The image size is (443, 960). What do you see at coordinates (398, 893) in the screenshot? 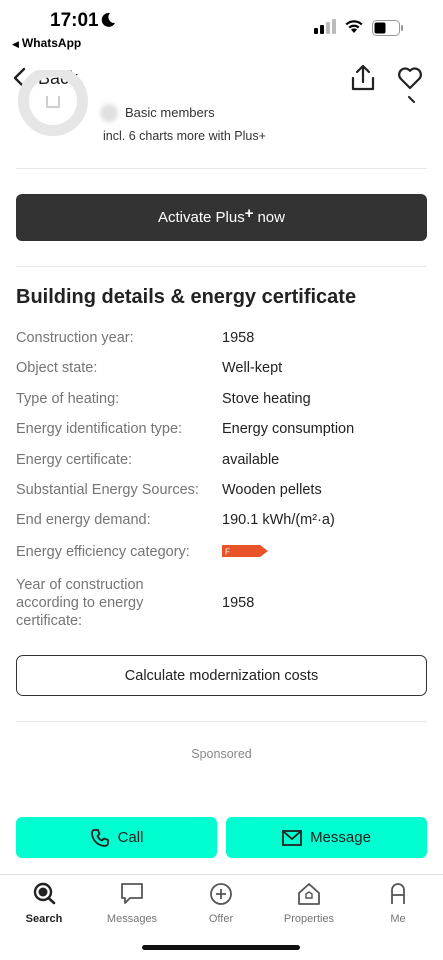
I see `person-icon` at bounding box center [398, 893].